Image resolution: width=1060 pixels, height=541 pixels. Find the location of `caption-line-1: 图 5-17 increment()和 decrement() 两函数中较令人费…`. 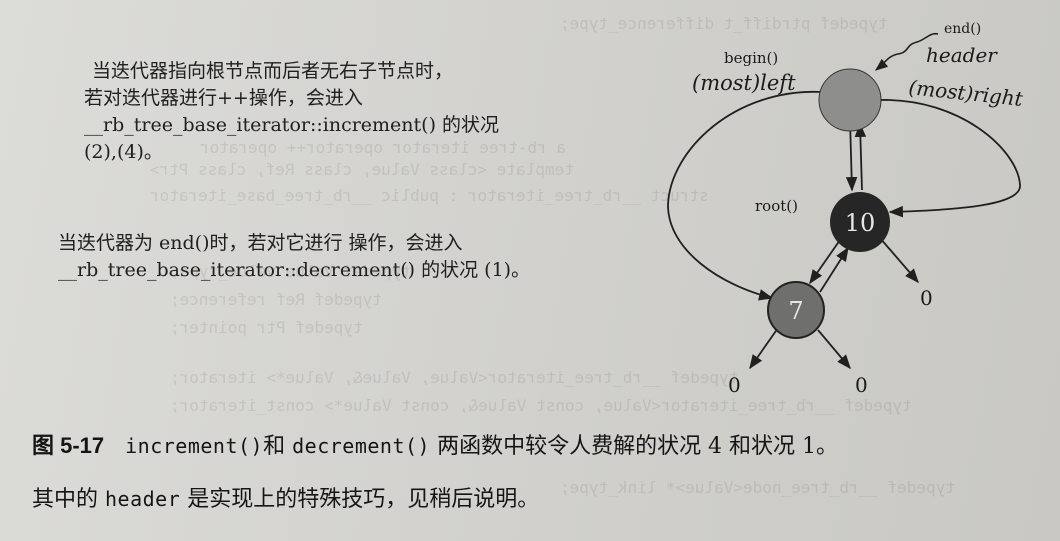

caption-line-1: 图 5-17 increment()和 decrement() 两函数中较令人费… is located at coordinates (435, 446).